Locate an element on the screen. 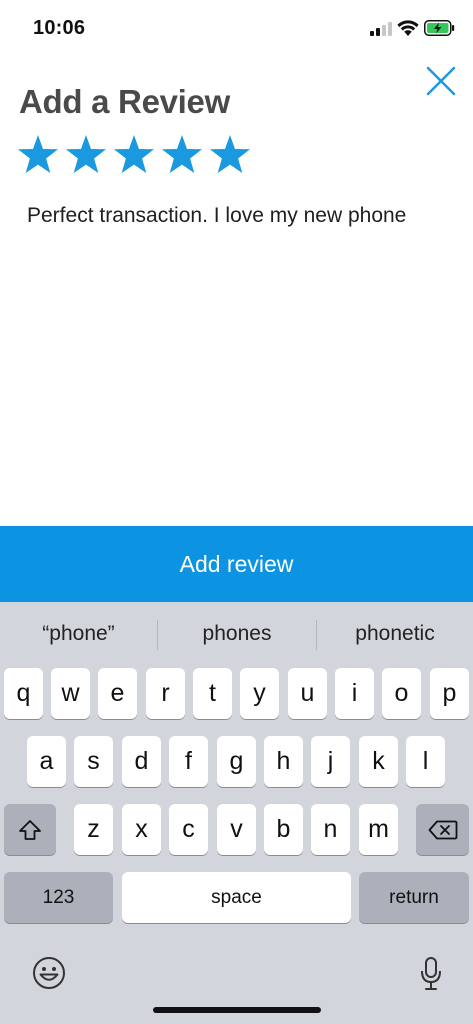  key-u: u is located at coordinates (307, 693).